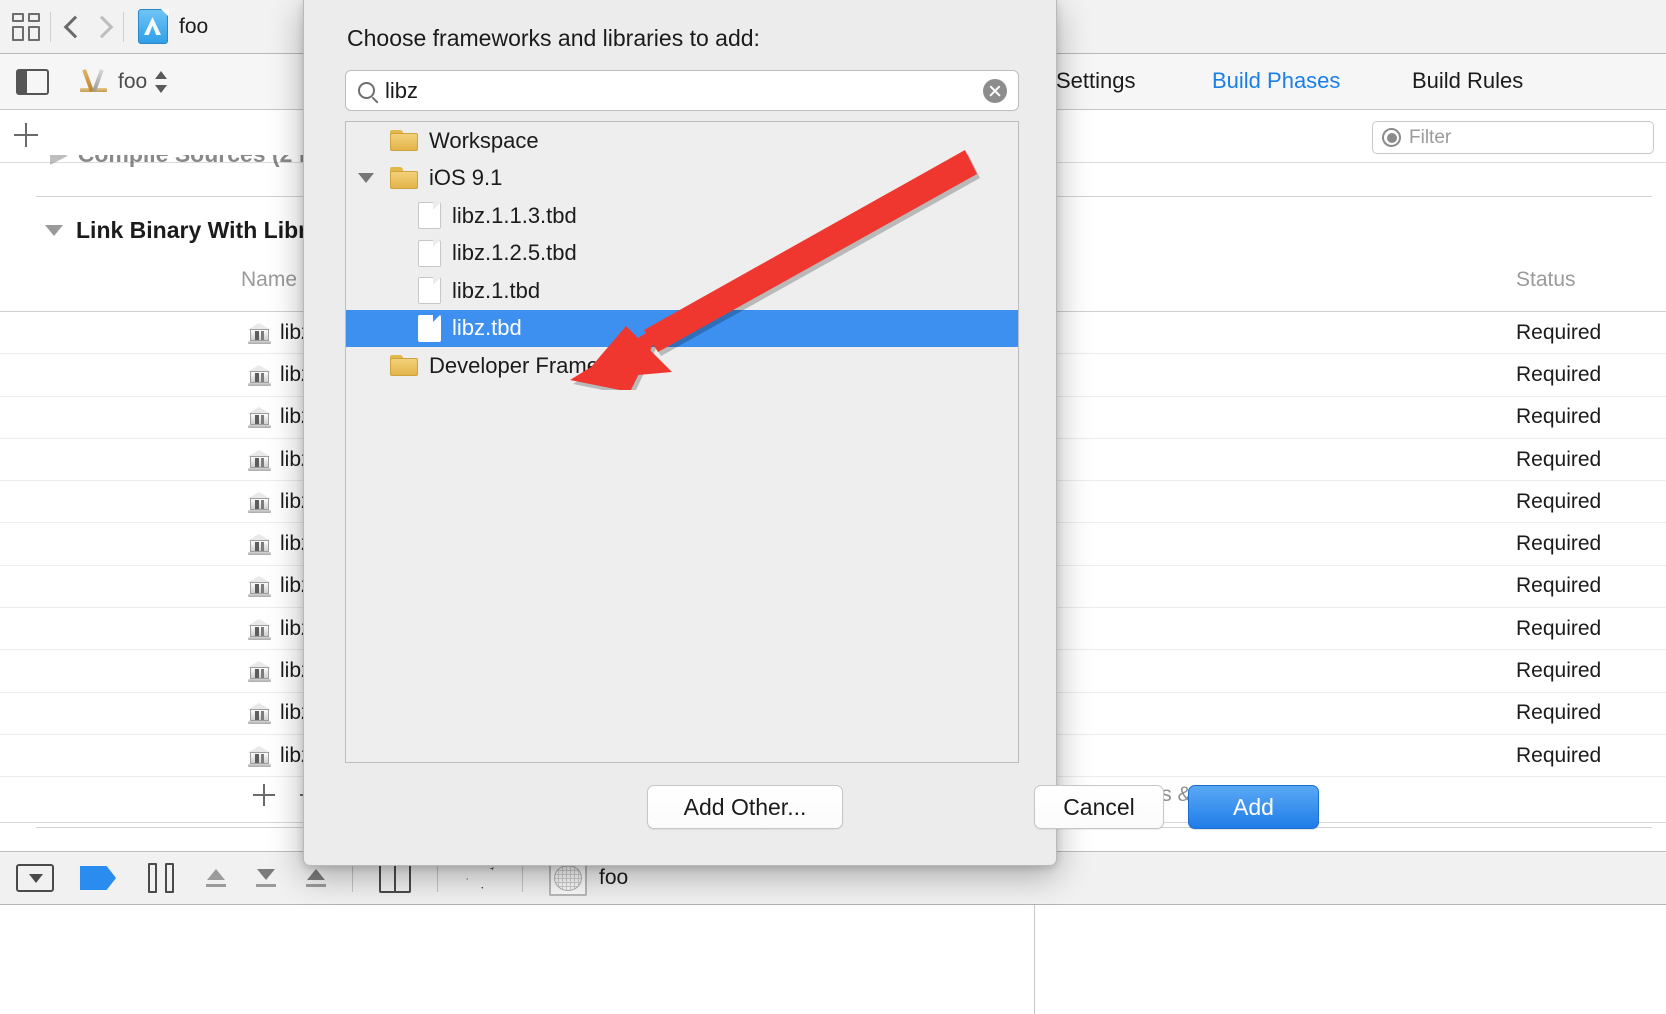 The width and height of the screenshot is (1666, 1014). What do you see at coordinates (1467, 81) in the screenshot?
I see `tab-build-rules: Build Rules` at bounding box center [1467, 81].